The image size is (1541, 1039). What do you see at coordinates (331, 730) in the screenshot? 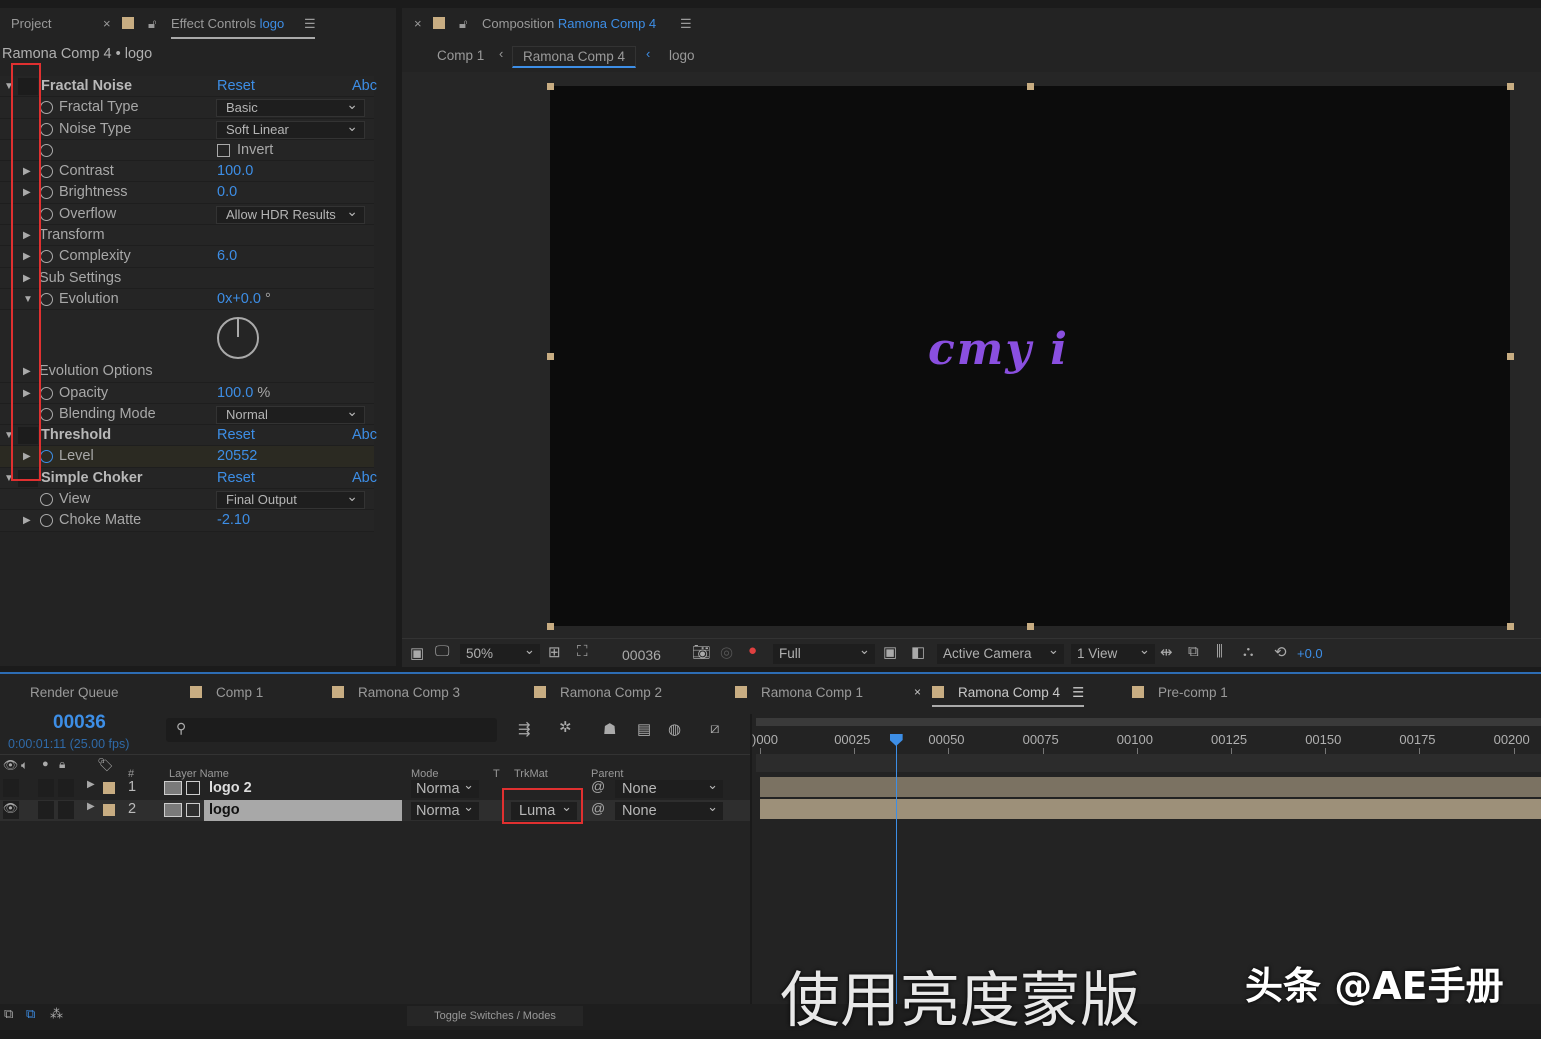
I see `layer-search-input: ⚲` at bounding box center [331, 730].